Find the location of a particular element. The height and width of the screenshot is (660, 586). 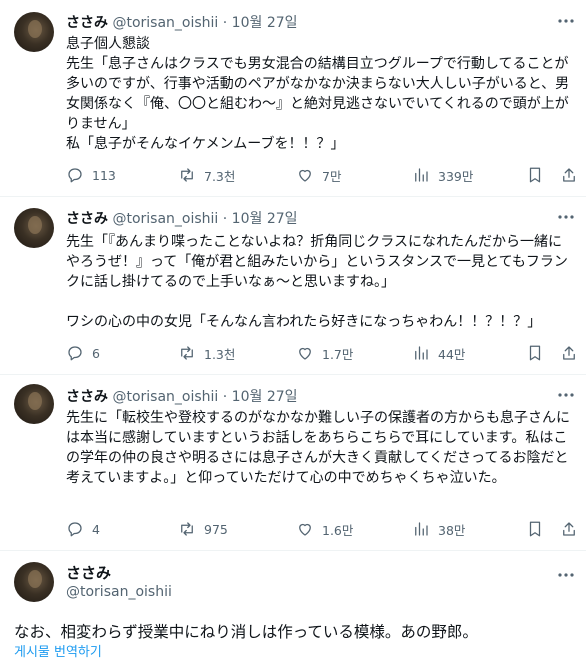

like-count: 1.7만 is located at coordinates (338, 354).